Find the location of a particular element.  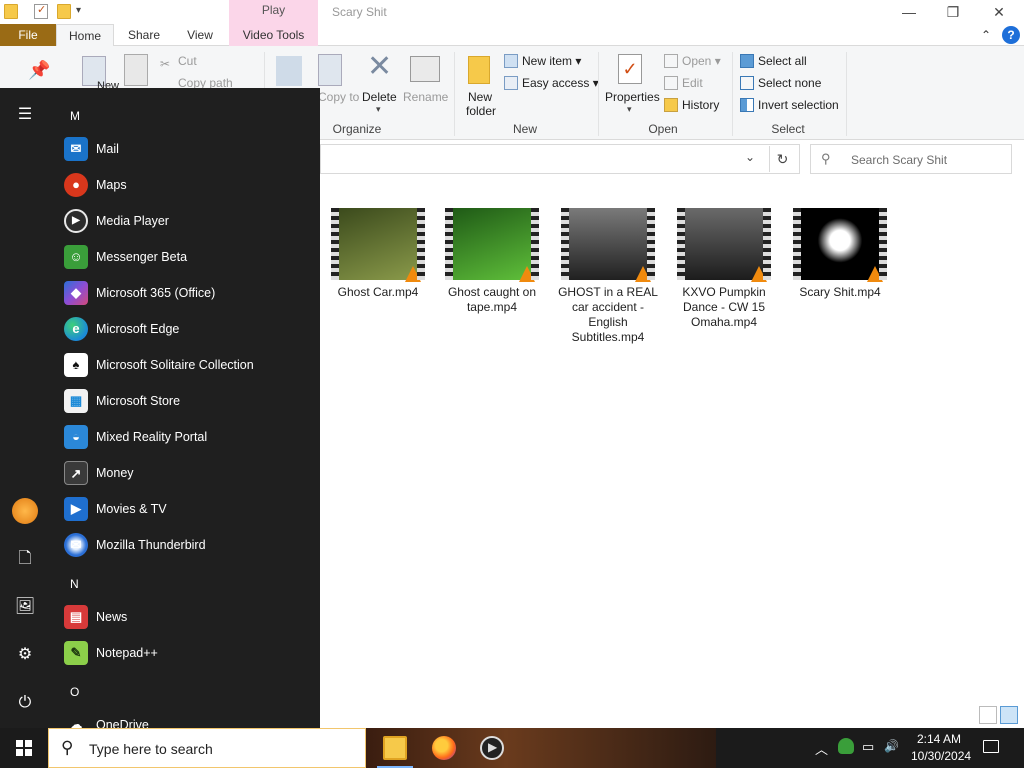

start-app-messenger-beta: ☺ Messenger Beta is located at coordinates (185, 257).